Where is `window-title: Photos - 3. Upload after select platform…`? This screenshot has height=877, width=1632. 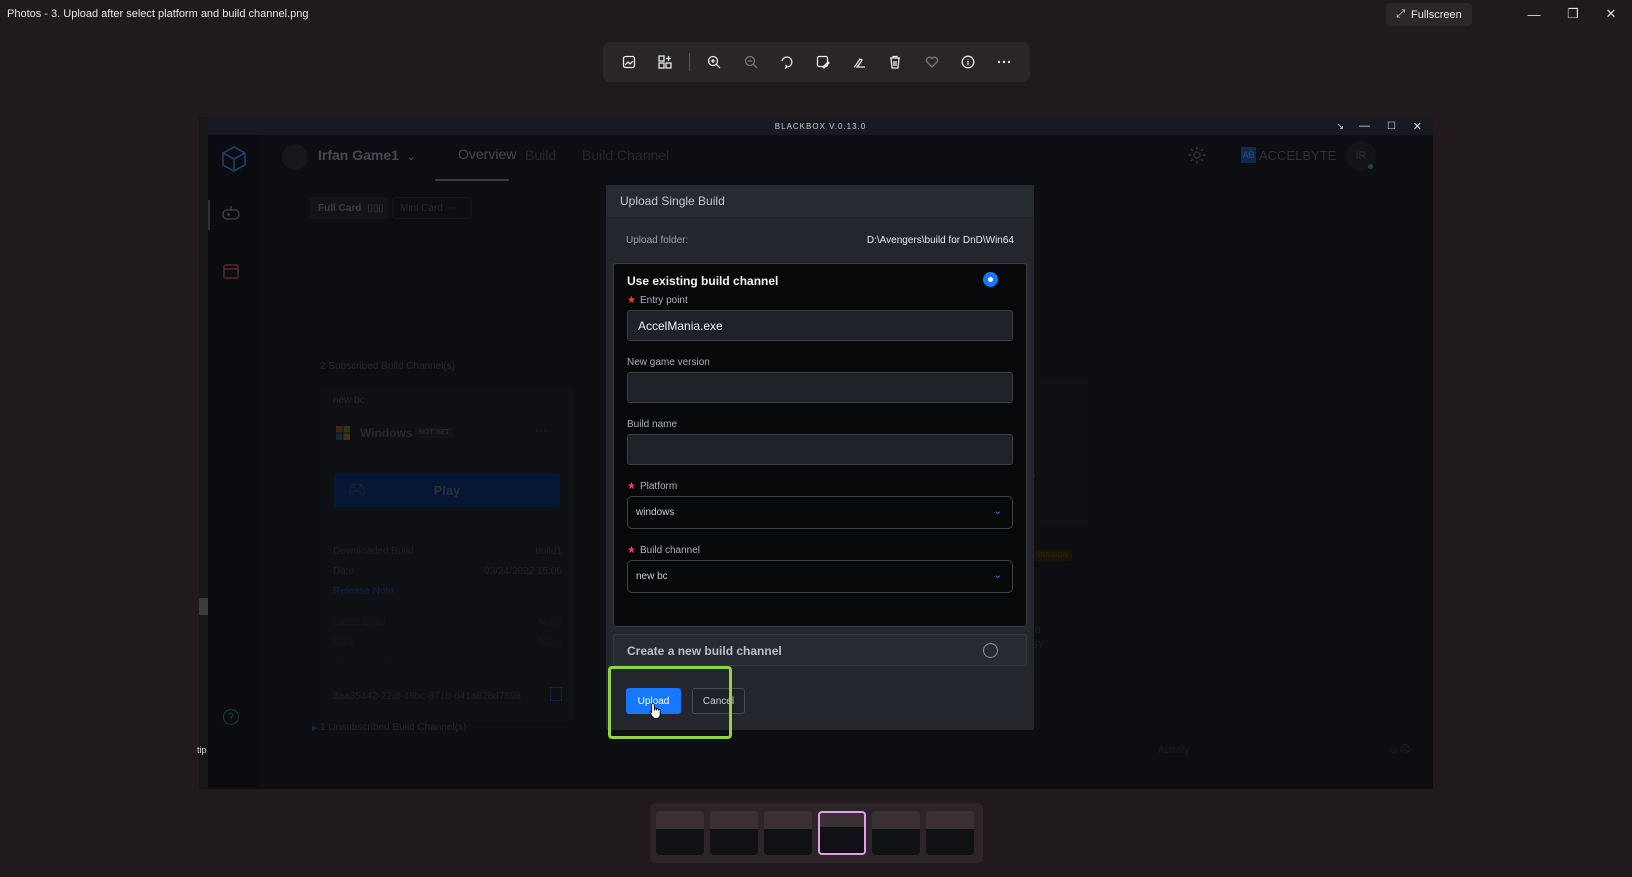
window-title: Photos - 3. Upload after select platform… is located at coordinates (158, 14).